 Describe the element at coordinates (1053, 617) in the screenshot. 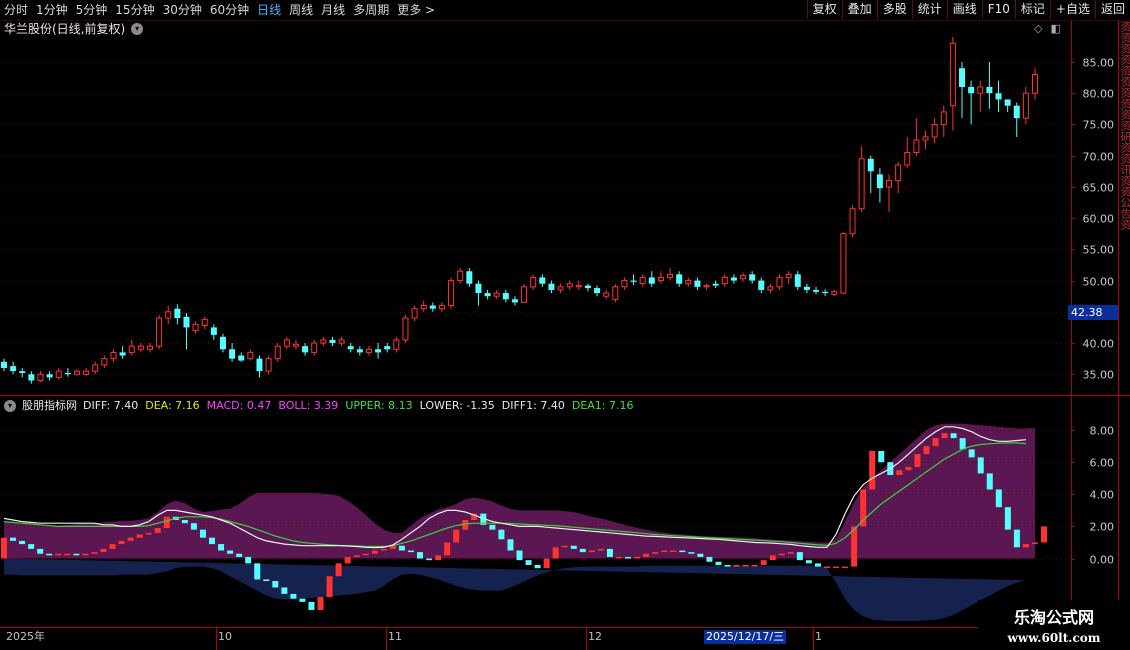

I see `watermark-title: 乐淘公式网` at that location.